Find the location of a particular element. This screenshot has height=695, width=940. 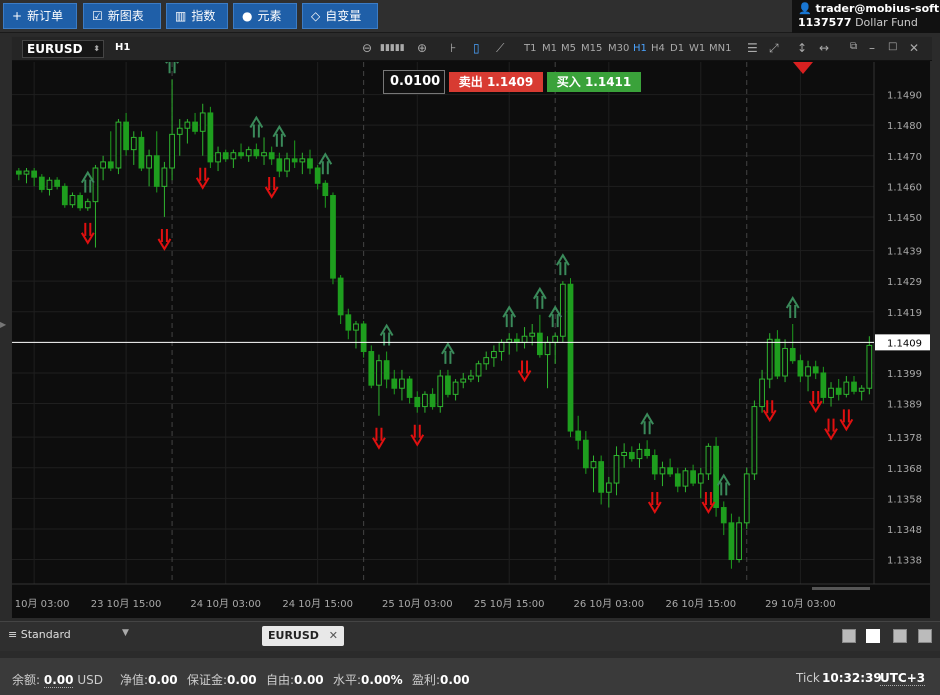

layout-rows-icon is located at coordinates (925, 636).